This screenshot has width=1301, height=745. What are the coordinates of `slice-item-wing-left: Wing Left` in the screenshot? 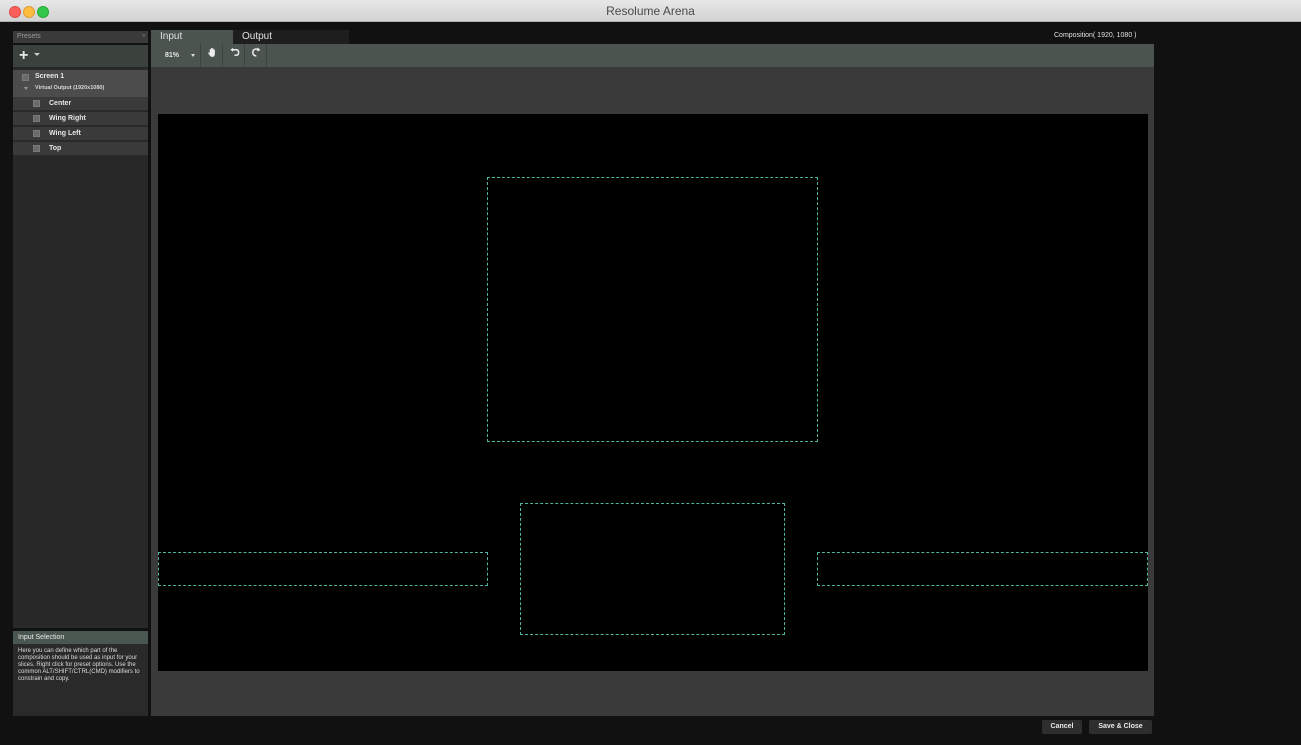 It's located at (80, 134).